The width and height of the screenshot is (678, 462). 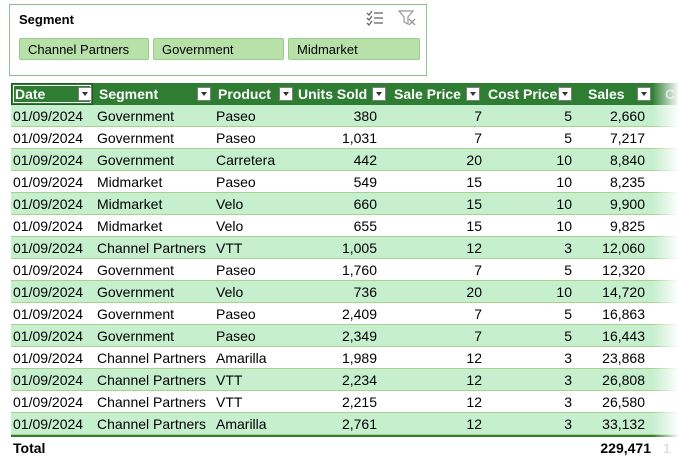 What do you see at coordinates (336, 358) in the screenshot?
I see `units-sold-cell: 1,989` at bounding box center [336, 358].